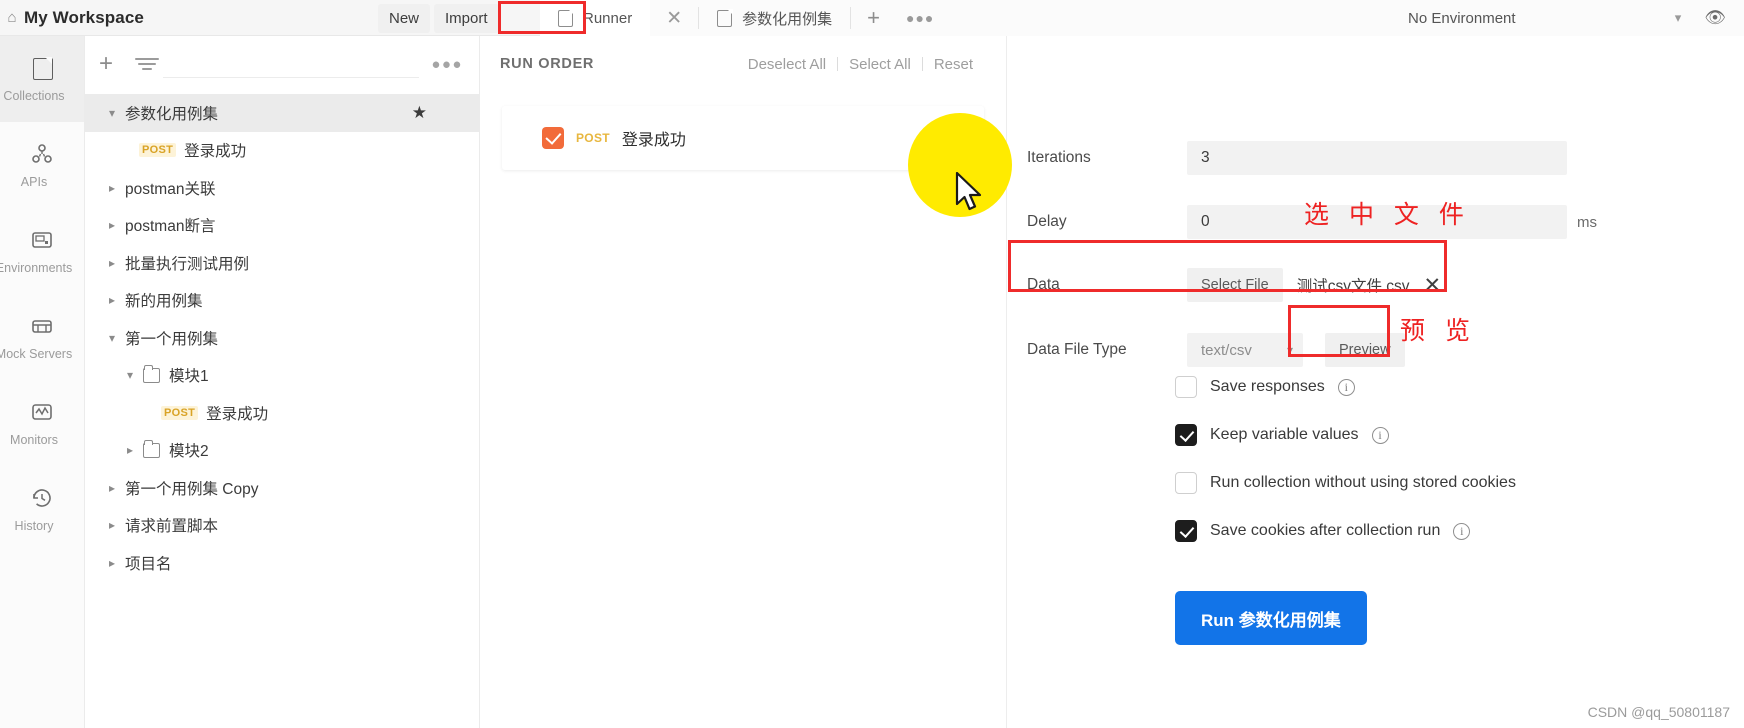 The height and width of the screenshot is (728, 1744). Describe the element at coordinates (282, 488) in the screenshot. I see `tree-item-collection-first-copy: ▸ 第一个用例集 Copy` at that location.